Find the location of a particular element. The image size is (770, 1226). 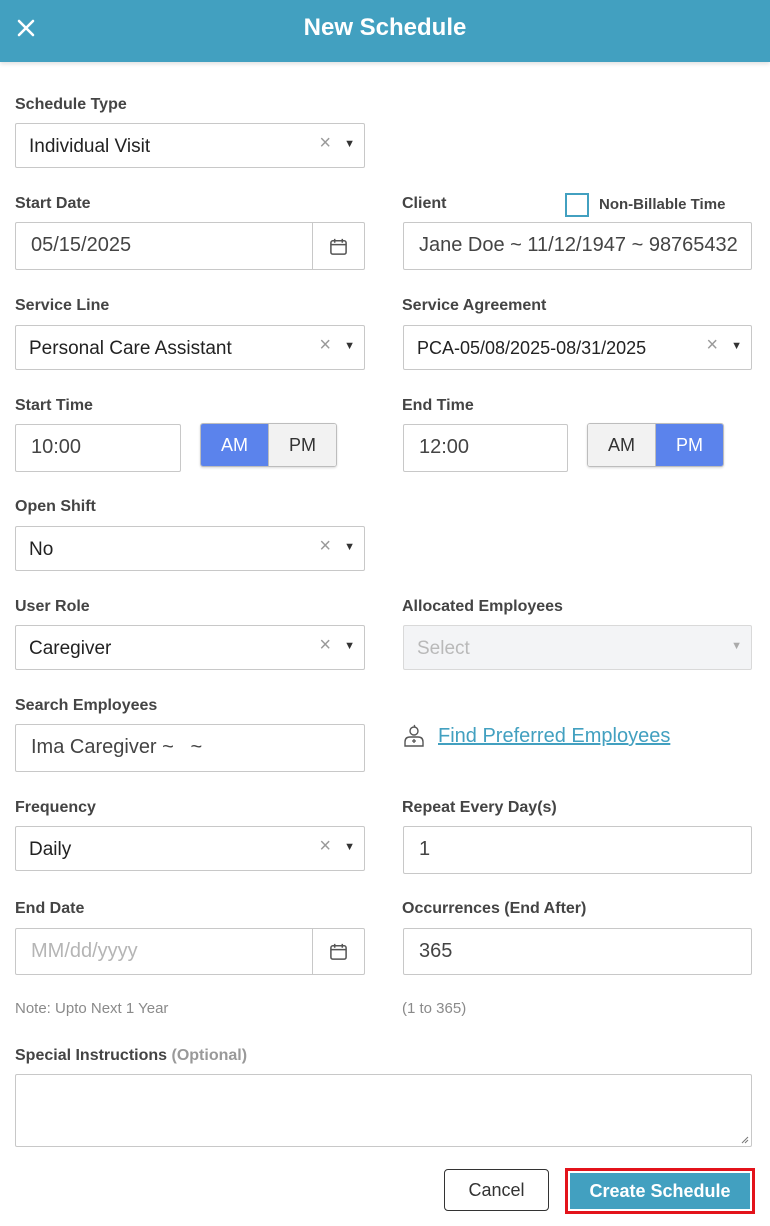

end-date-field: MM/dd/yyyy is located at coordinates (190, 951).